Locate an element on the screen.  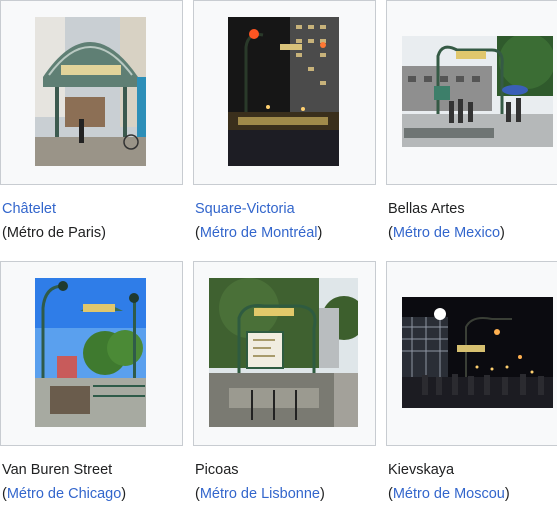
network-link: Métro de Montréal is located at coordinates (259, 233).